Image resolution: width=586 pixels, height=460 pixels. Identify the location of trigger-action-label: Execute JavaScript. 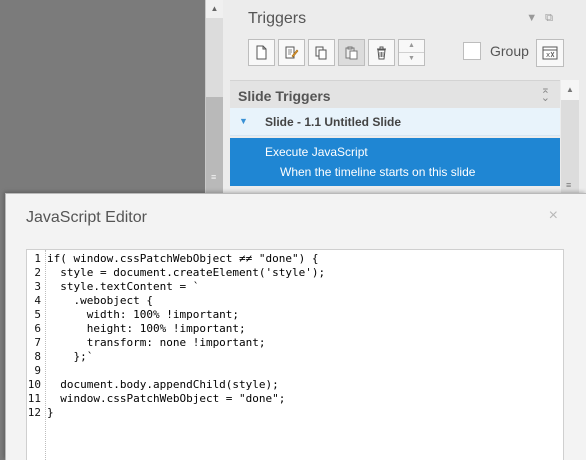
(316, 152).